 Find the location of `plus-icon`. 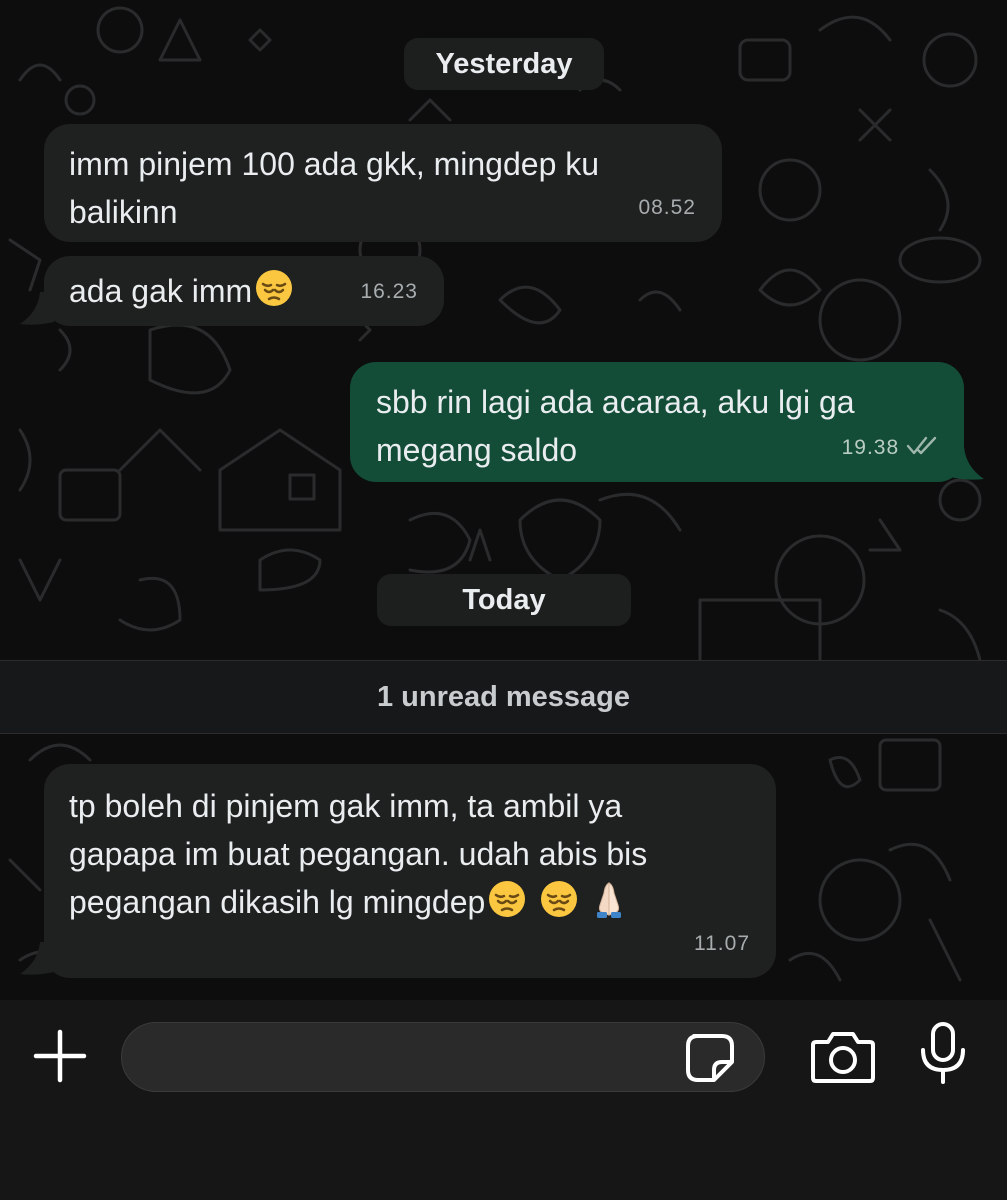

plus-icon is located at coordinates (60, 1056).